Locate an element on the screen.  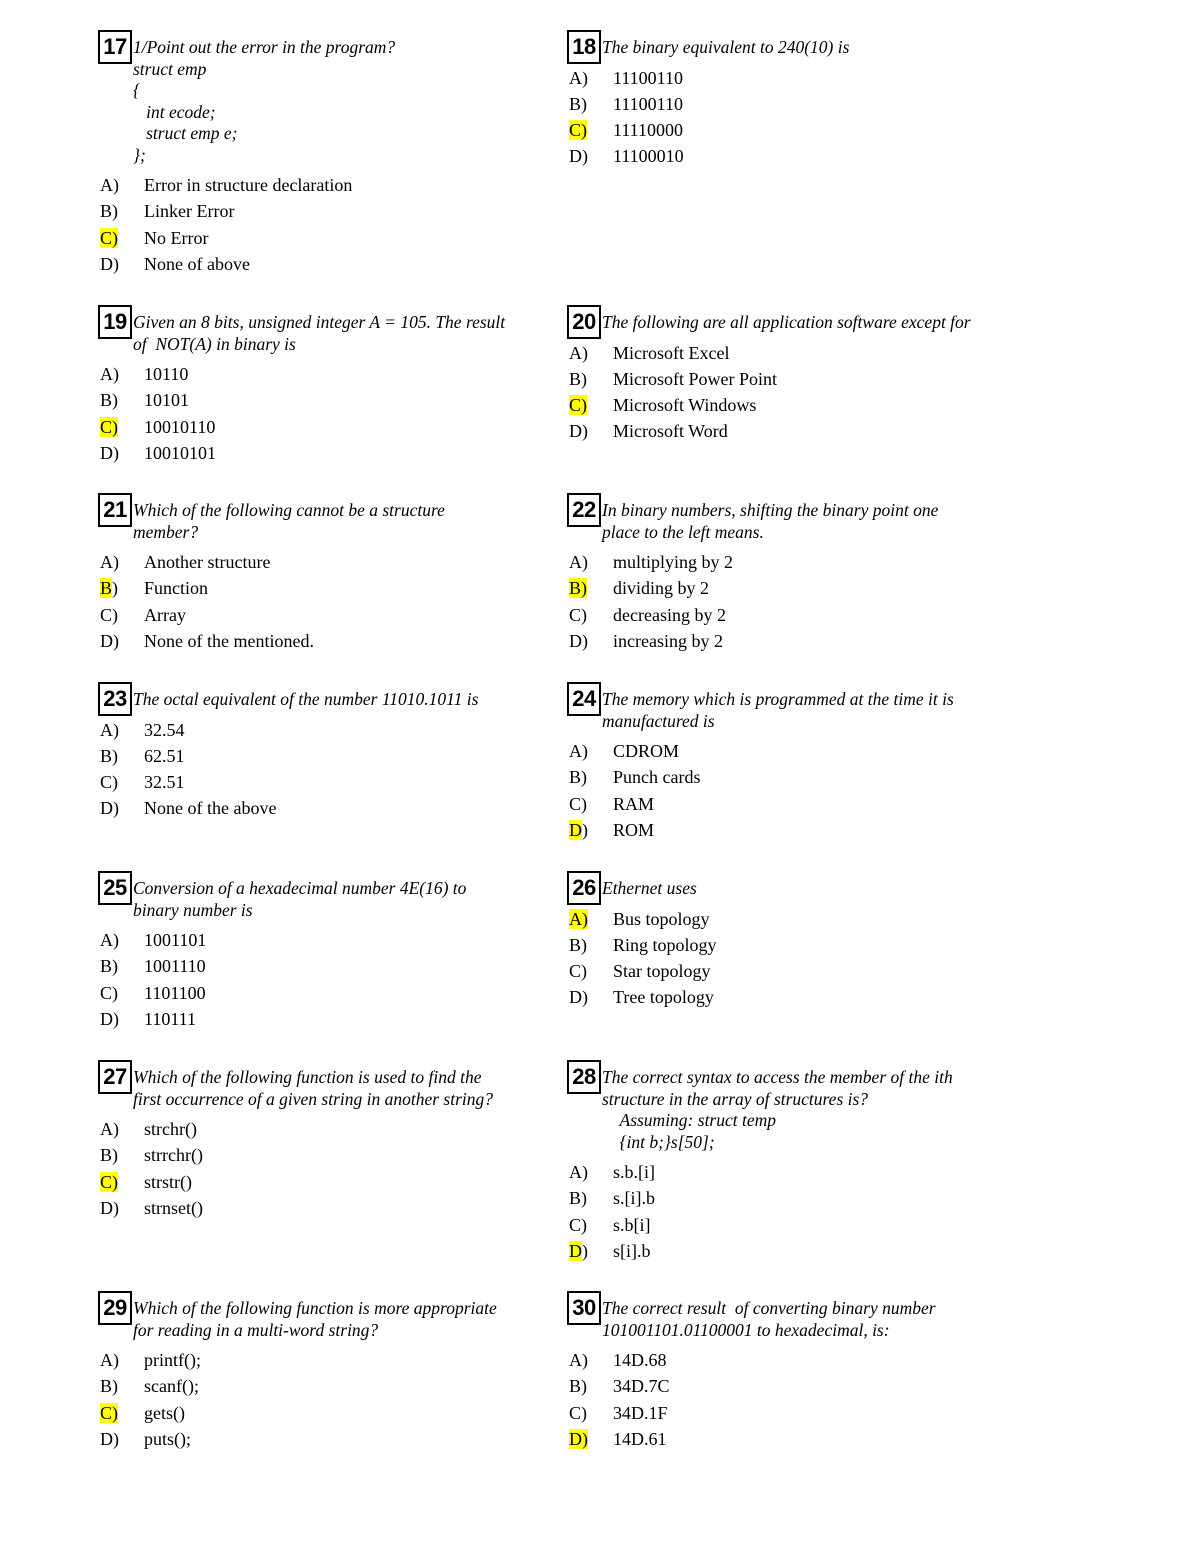
question-number-box: 21 is located at coordinates (115, 510).